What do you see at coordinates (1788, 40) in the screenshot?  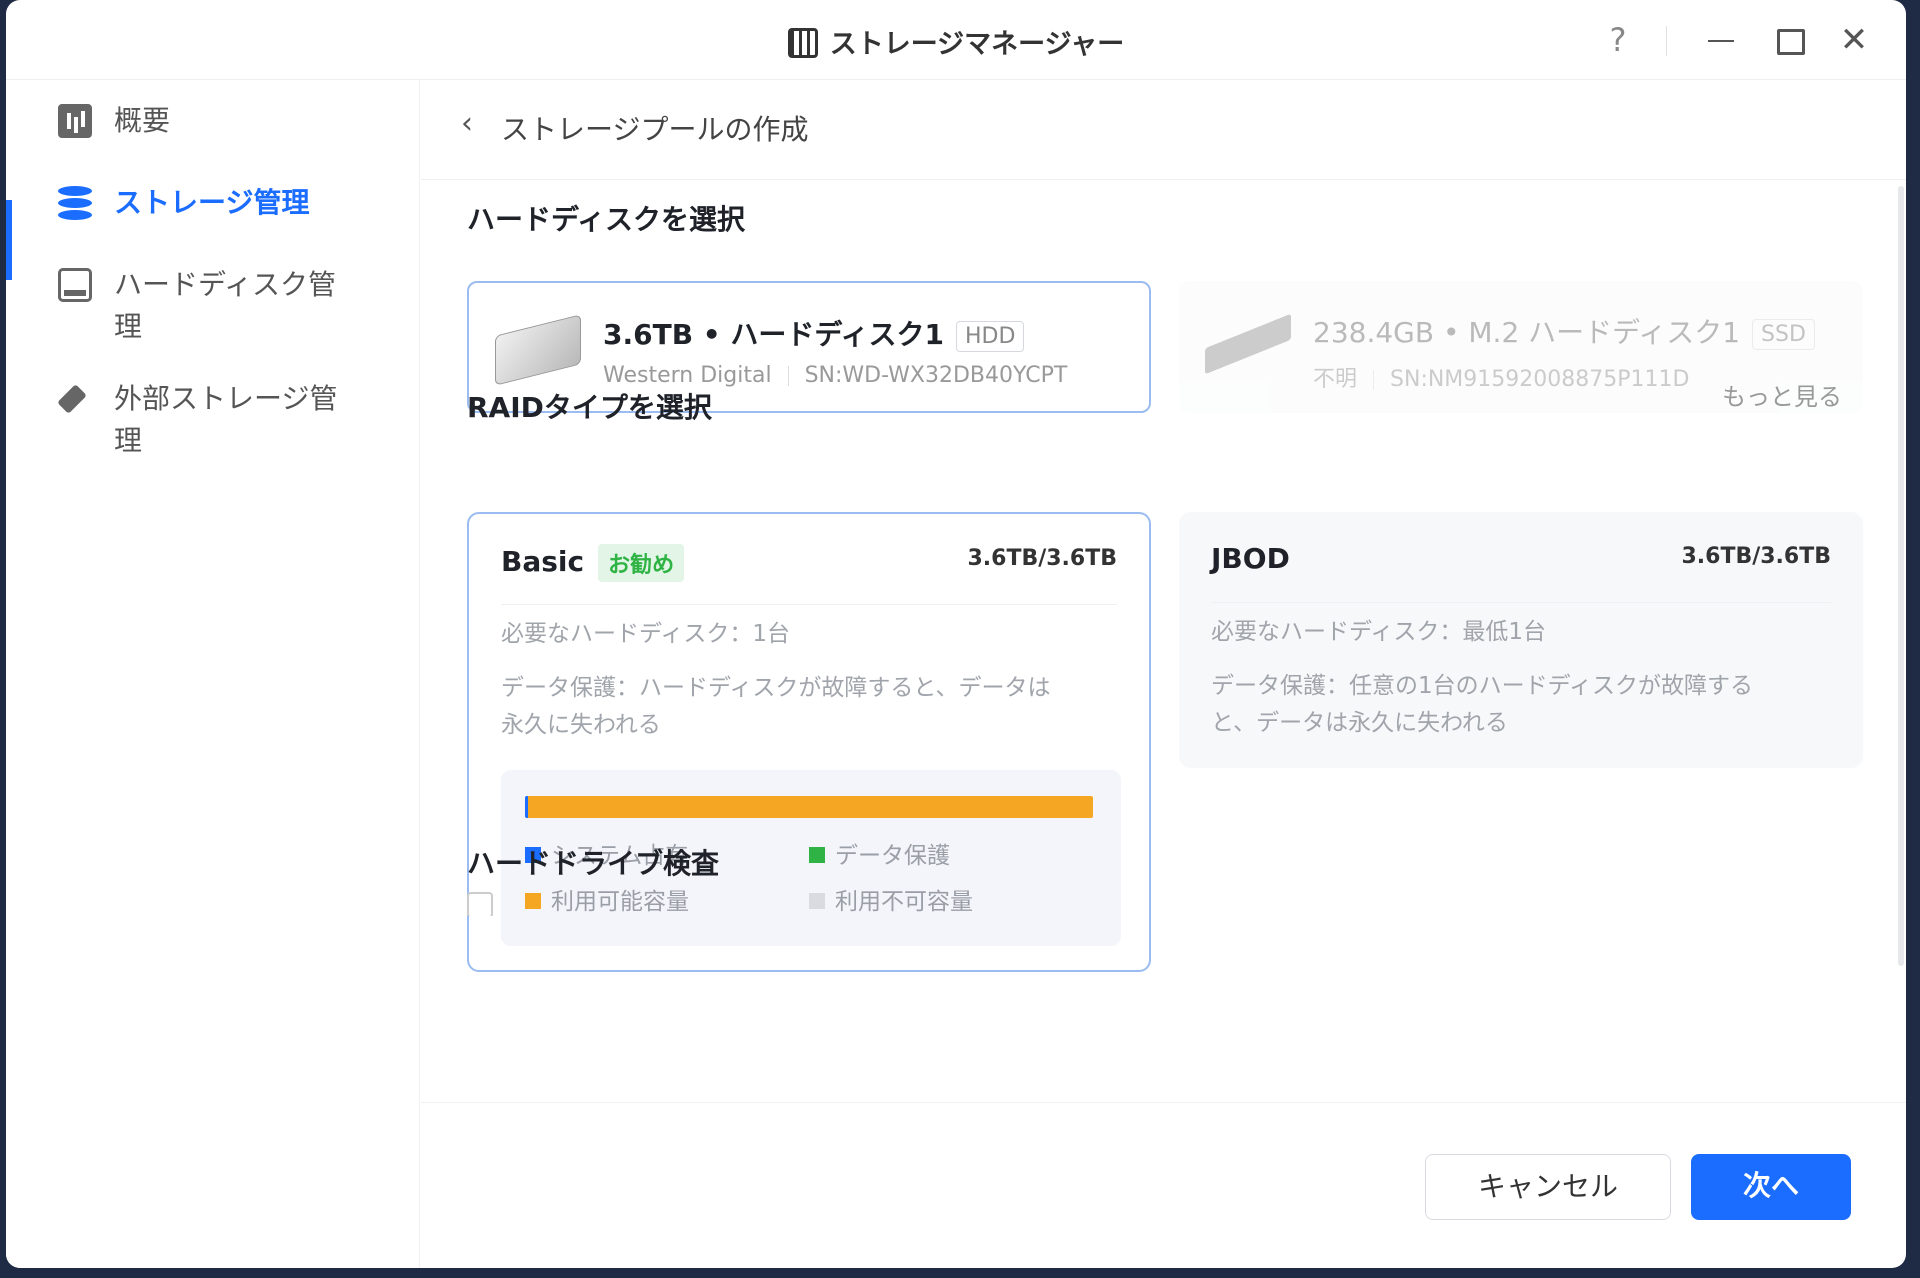 I see `maximize-button` at bounding box center [1788, 40].